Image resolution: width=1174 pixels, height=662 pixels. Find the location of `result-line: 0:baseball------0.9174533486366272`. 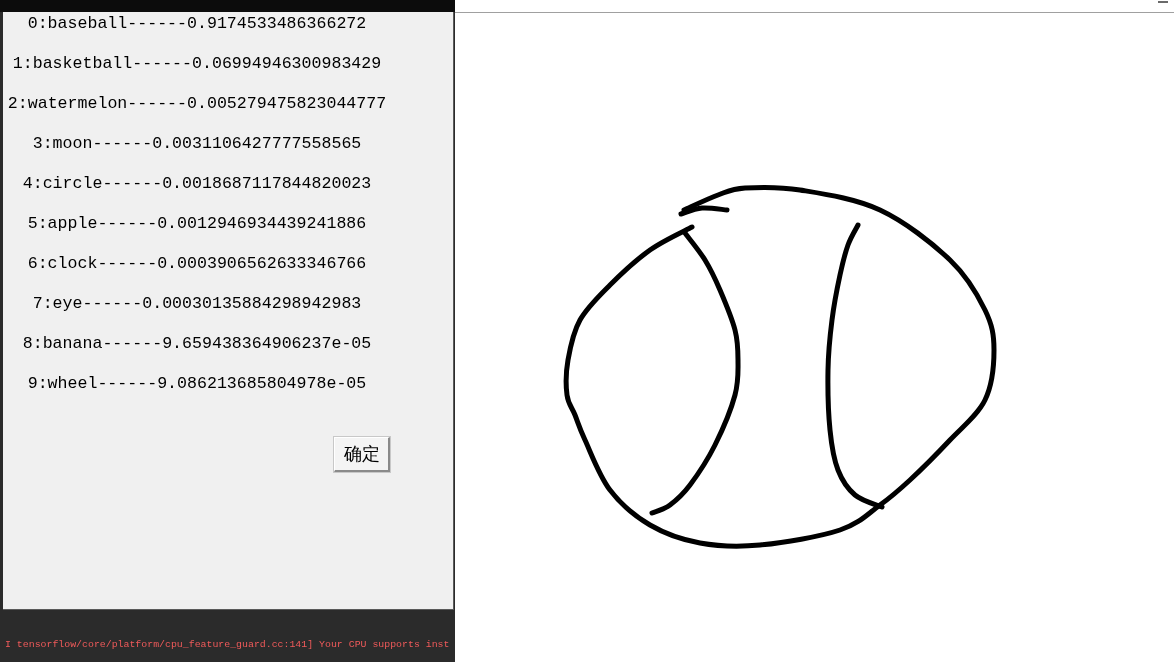

result-line: 0:baseball------0.9174533486366272 is located at coordinates (197, 24).